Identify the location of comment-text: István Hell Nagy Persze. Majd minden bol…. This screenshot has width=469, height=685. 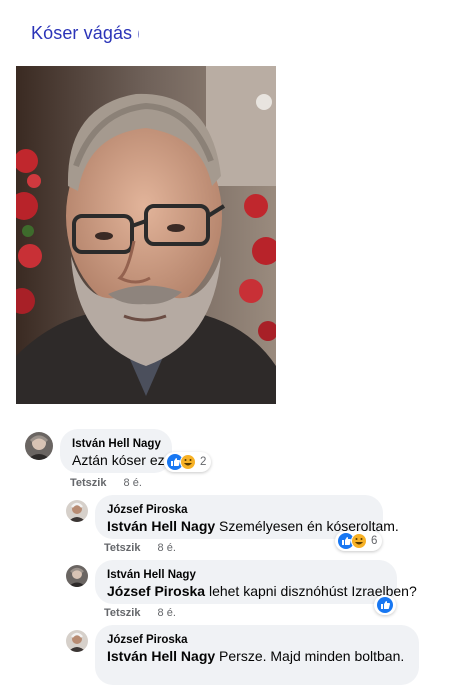
(257, 656).